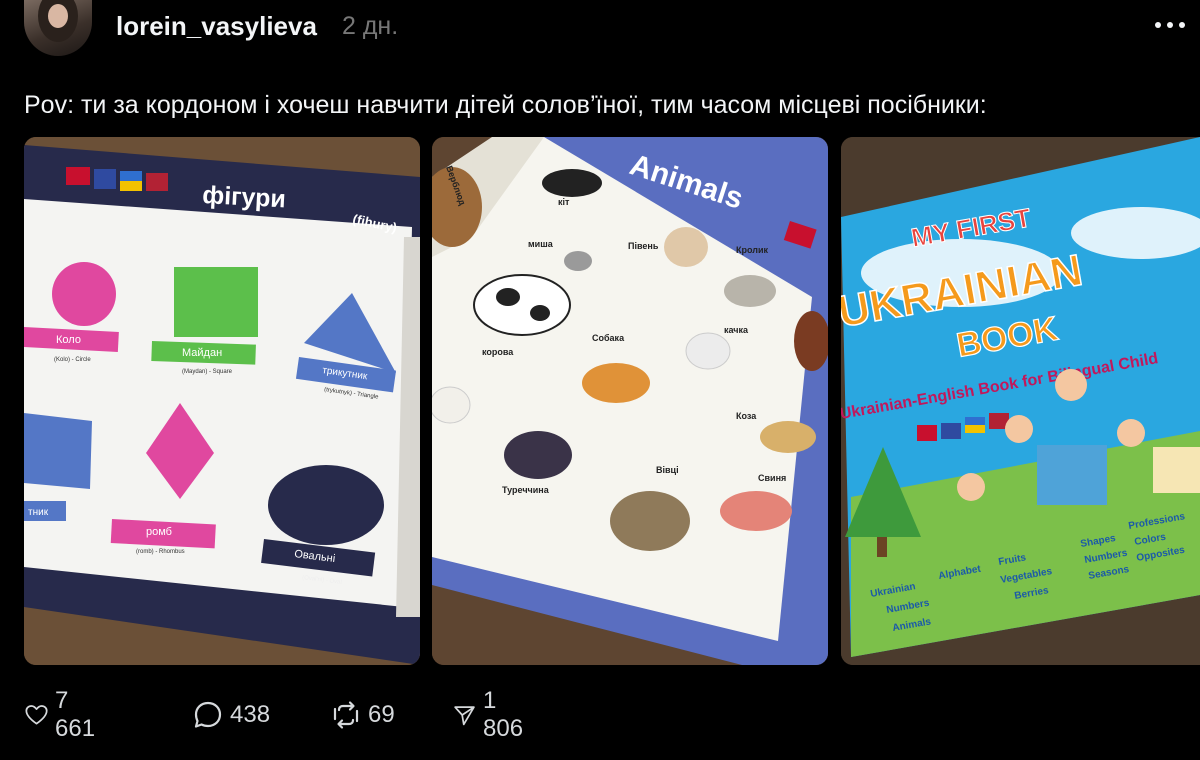 The height and width of the screenshot is (760, 1200). I want to click on username: lorein_vasylieva, so click(216, 26).